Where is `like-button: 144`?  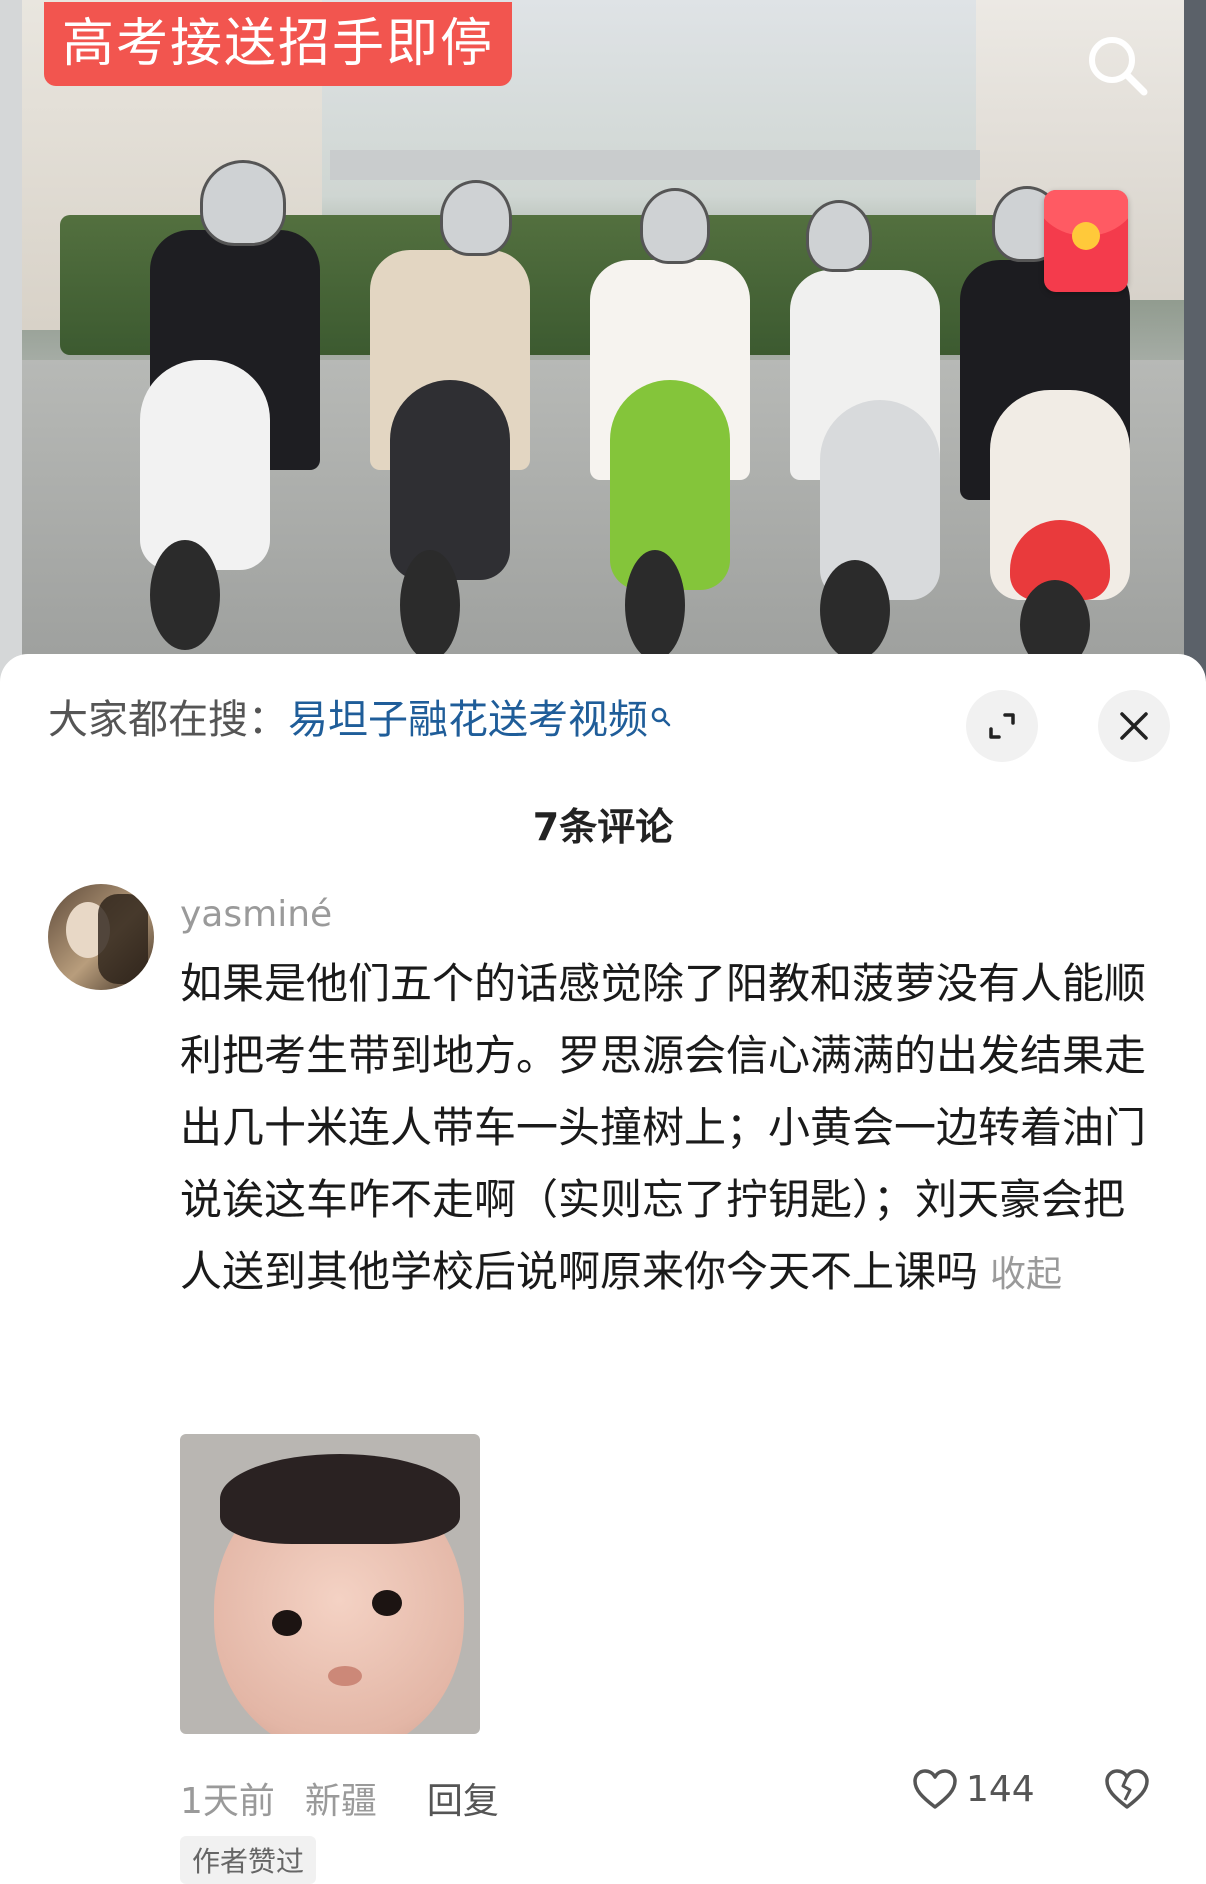 like-button: 144 is located at coordinates (973, 1789).